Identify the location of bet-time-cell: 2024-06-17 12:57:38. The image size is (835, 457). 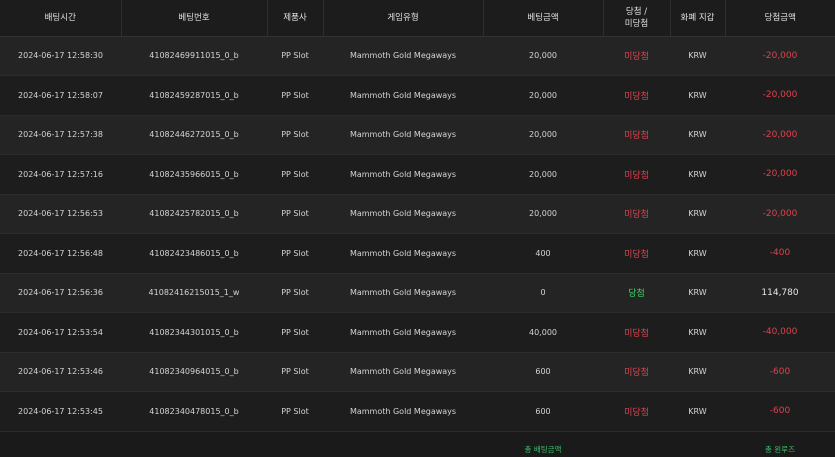
(60, 135).